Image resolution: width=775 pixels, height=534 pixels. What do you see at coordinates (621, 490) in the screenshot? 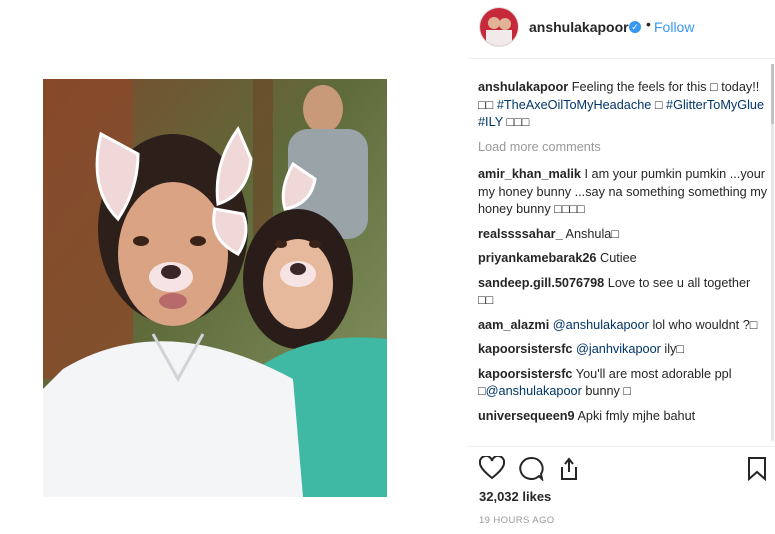
I see `post-actions-bar: 32,032 likes 19 HOURS AGO` at bounding box center [621, 490].